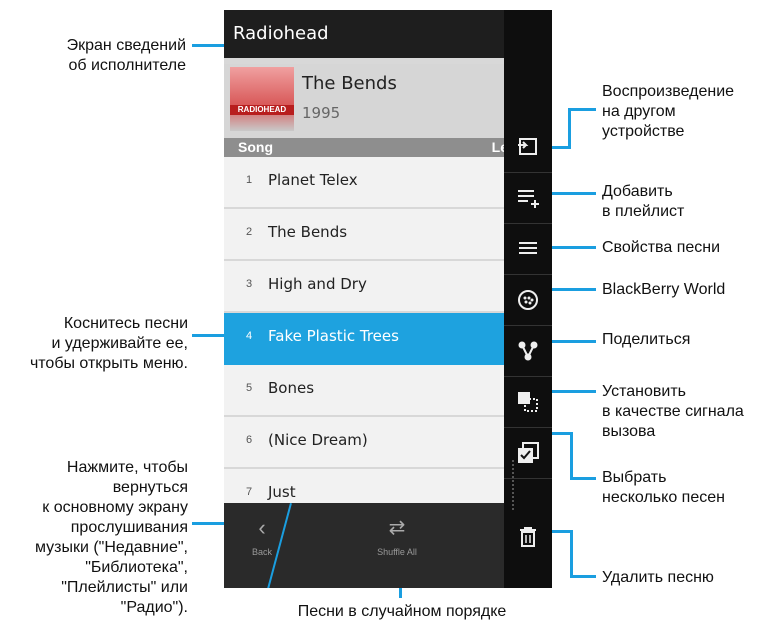 The image size is (766, 626). I want to click on song-number: 5, so click(249, 388).